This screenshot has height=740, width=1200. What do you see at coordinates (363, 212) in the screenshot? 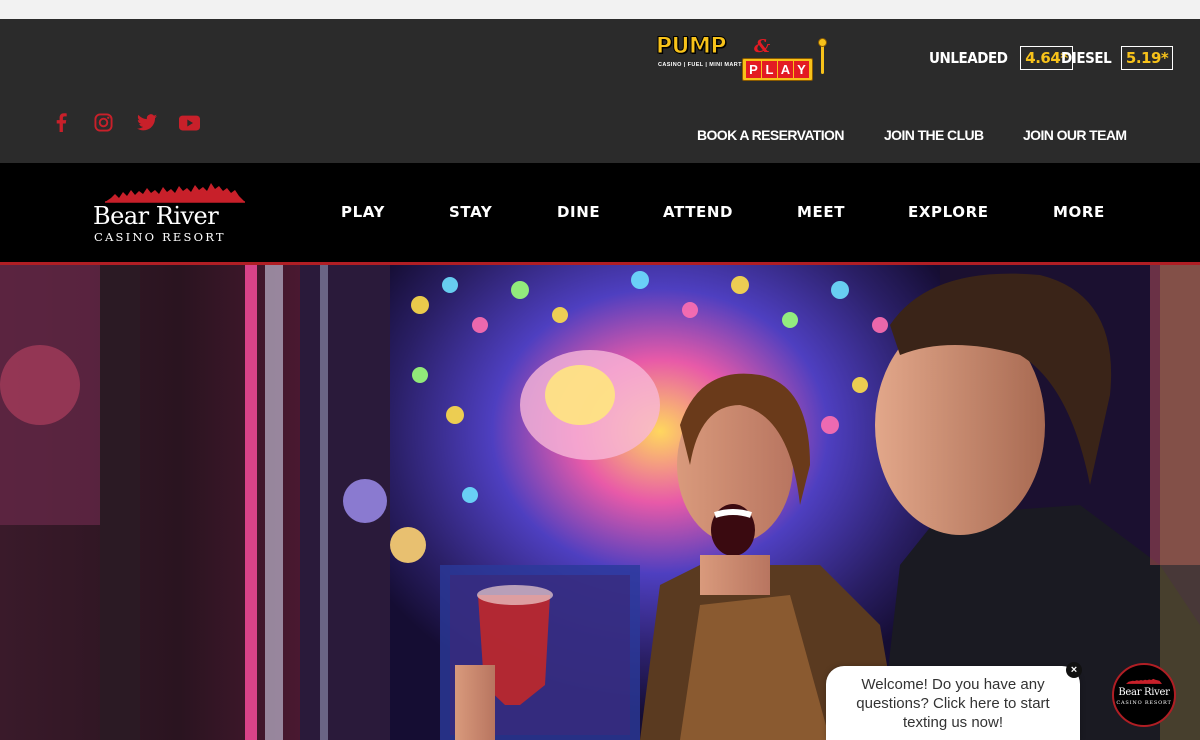
I see `nav-play: PLAY` at bounding box center [363, 212].